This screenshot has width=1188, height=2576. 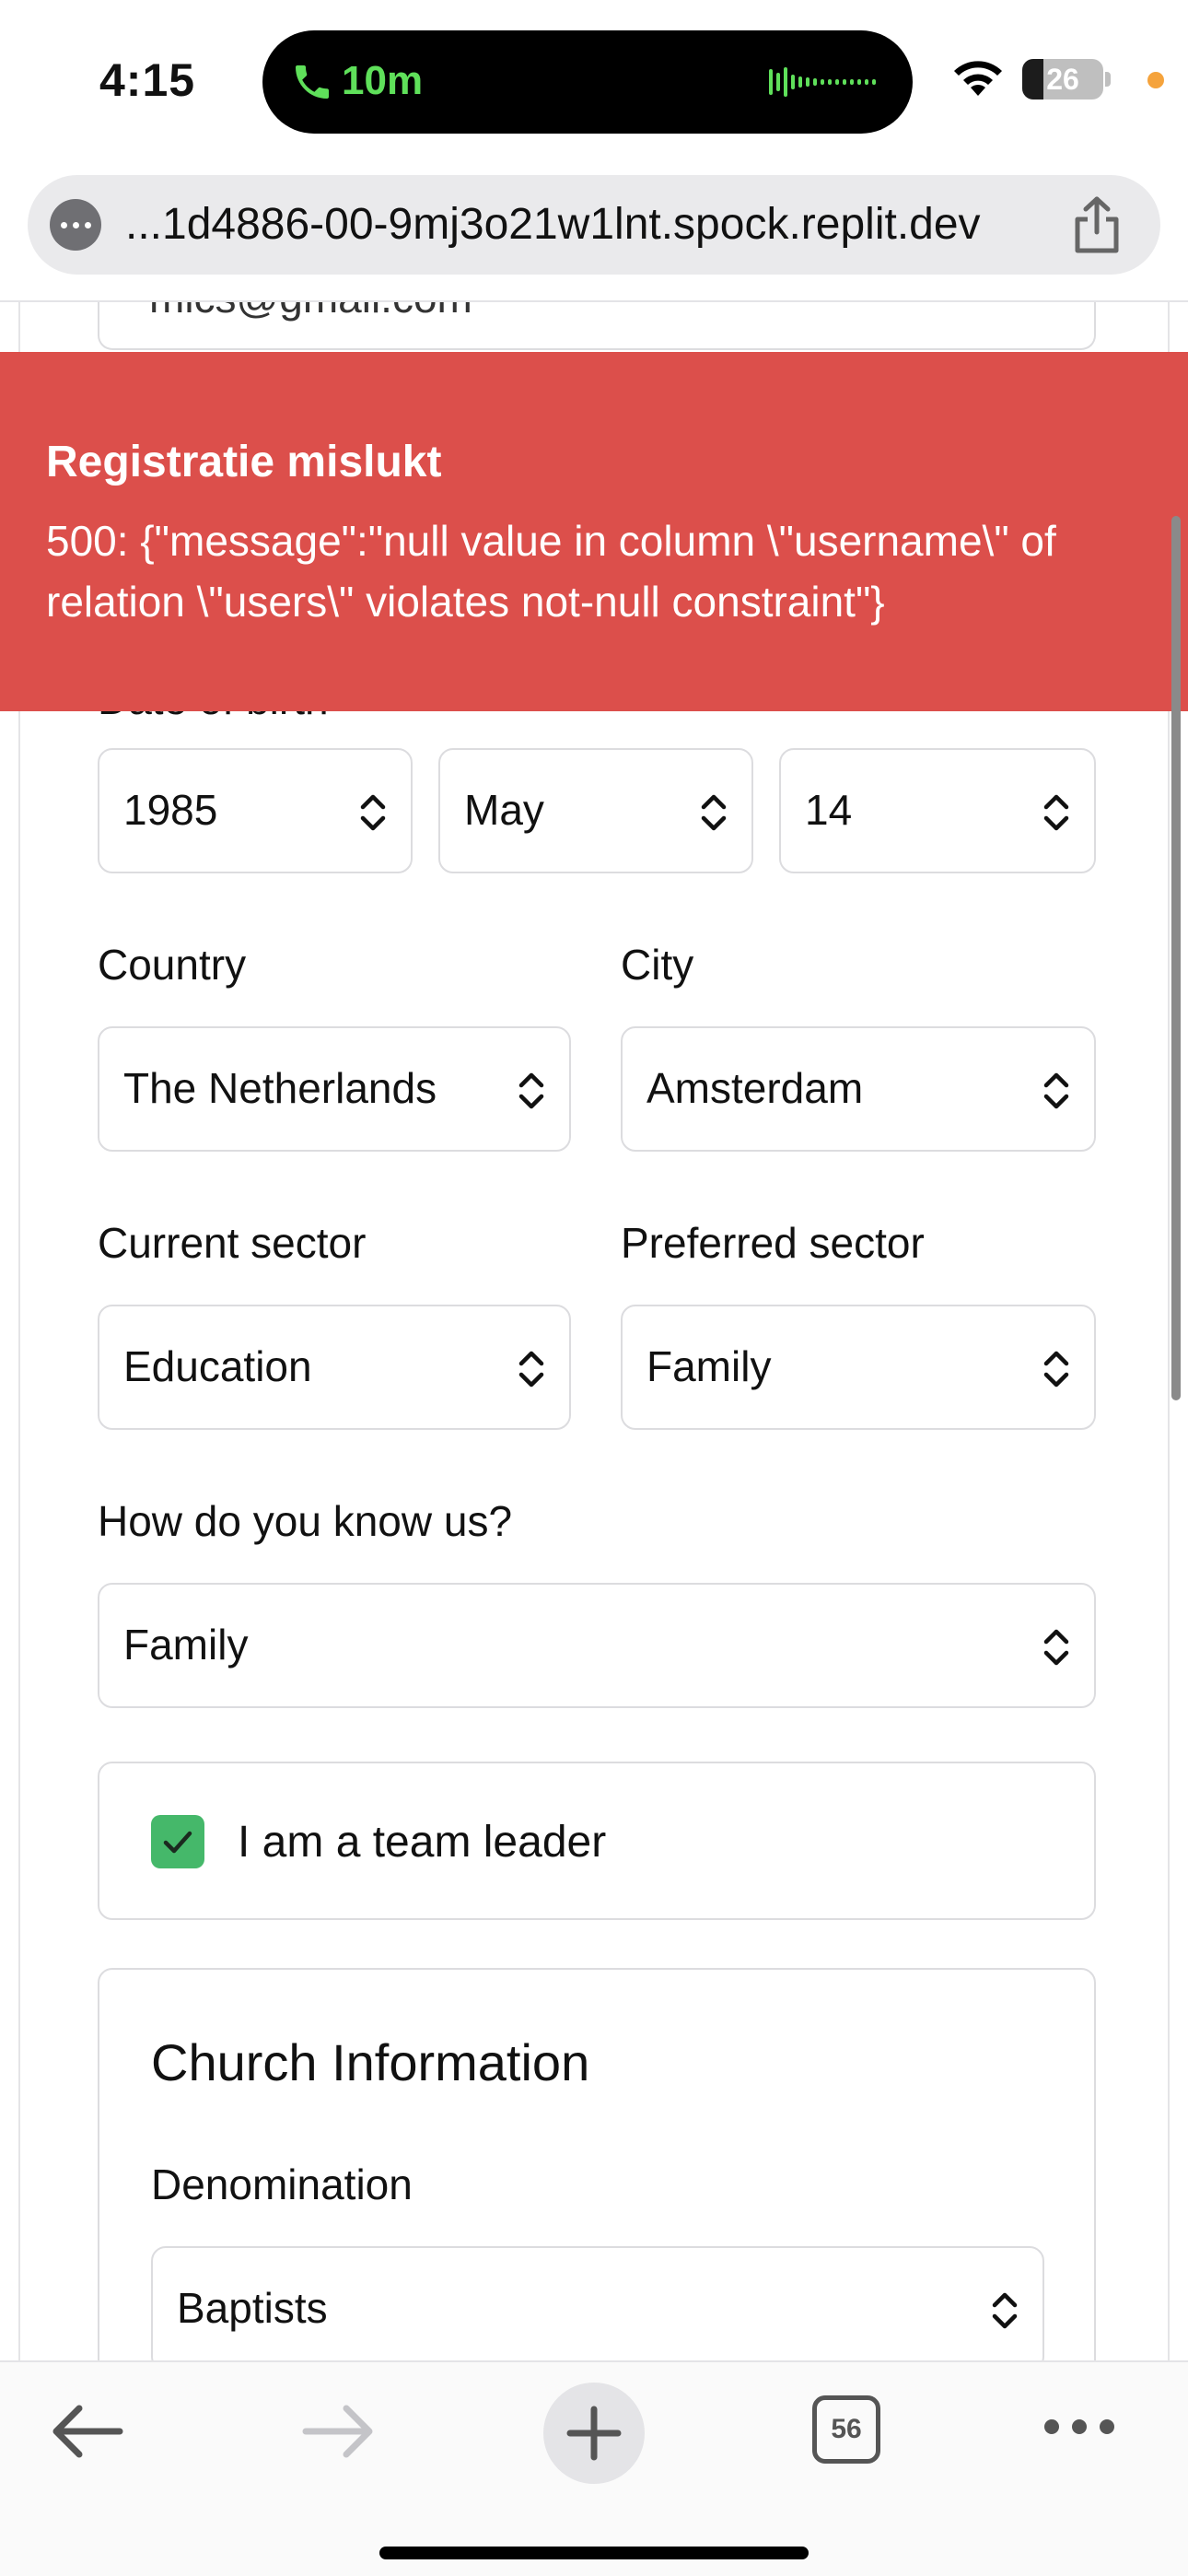 I want to click on dob-day-value: 14, so click(x=829, y=810).